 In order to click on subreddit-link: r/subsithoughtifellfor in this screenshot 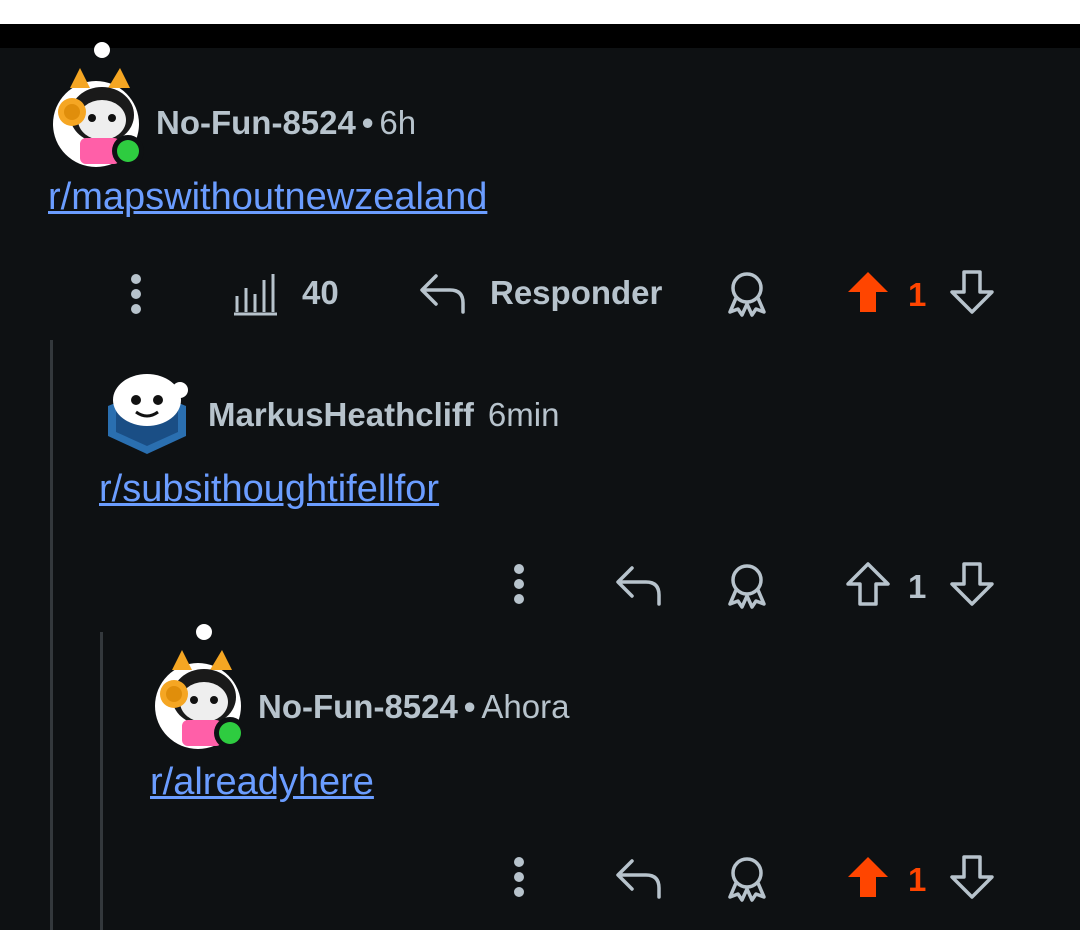, I will do `click(269, 489)`.